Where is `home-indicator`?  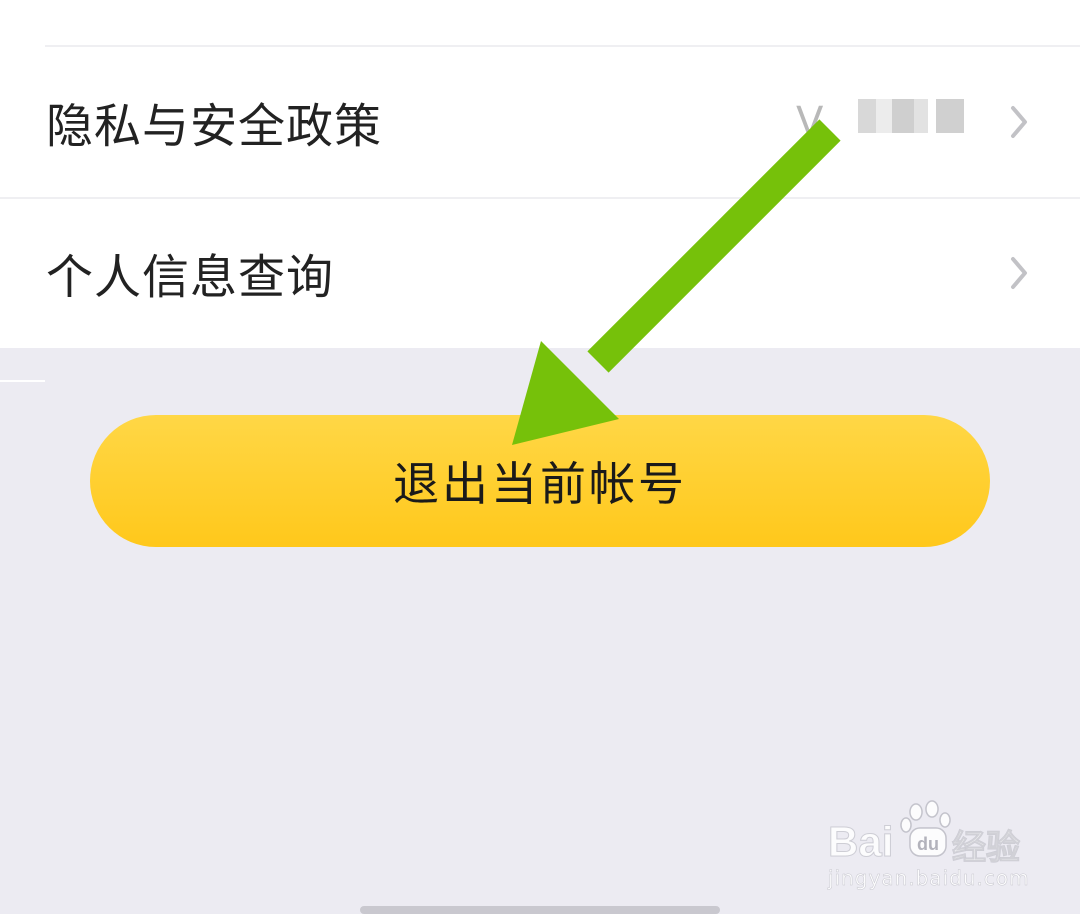
home-indicator is located at coordinates (540, 910).